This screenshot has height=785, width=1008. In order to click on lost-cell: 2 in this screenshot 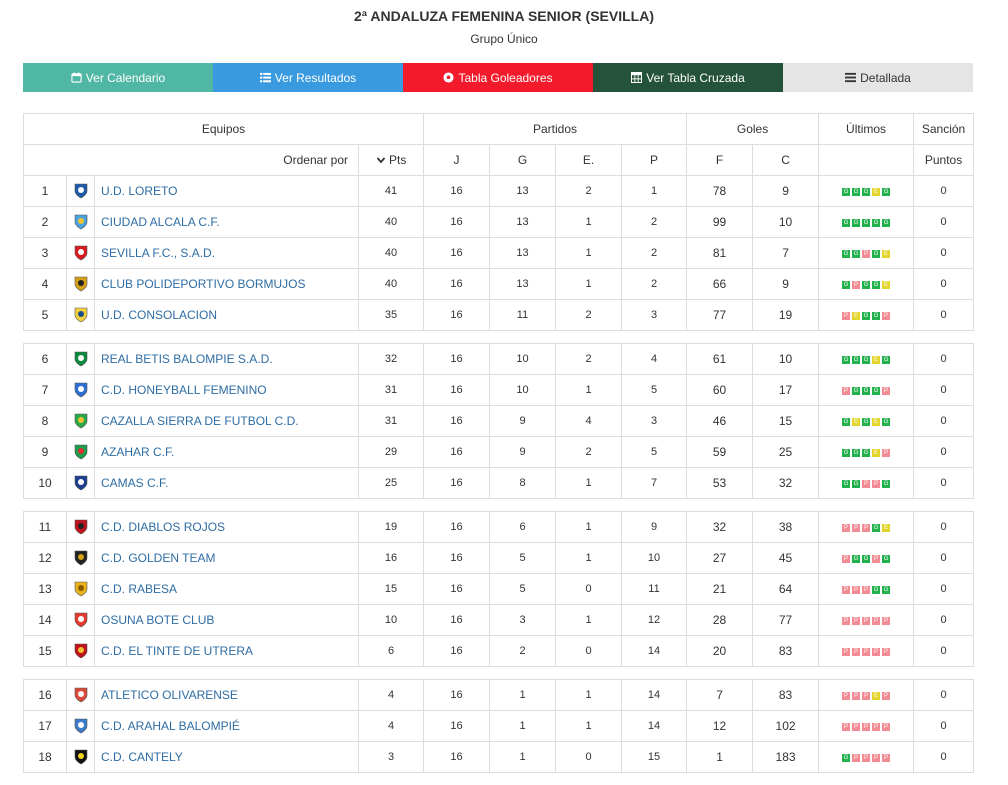, I will do `click(654, 222)`.